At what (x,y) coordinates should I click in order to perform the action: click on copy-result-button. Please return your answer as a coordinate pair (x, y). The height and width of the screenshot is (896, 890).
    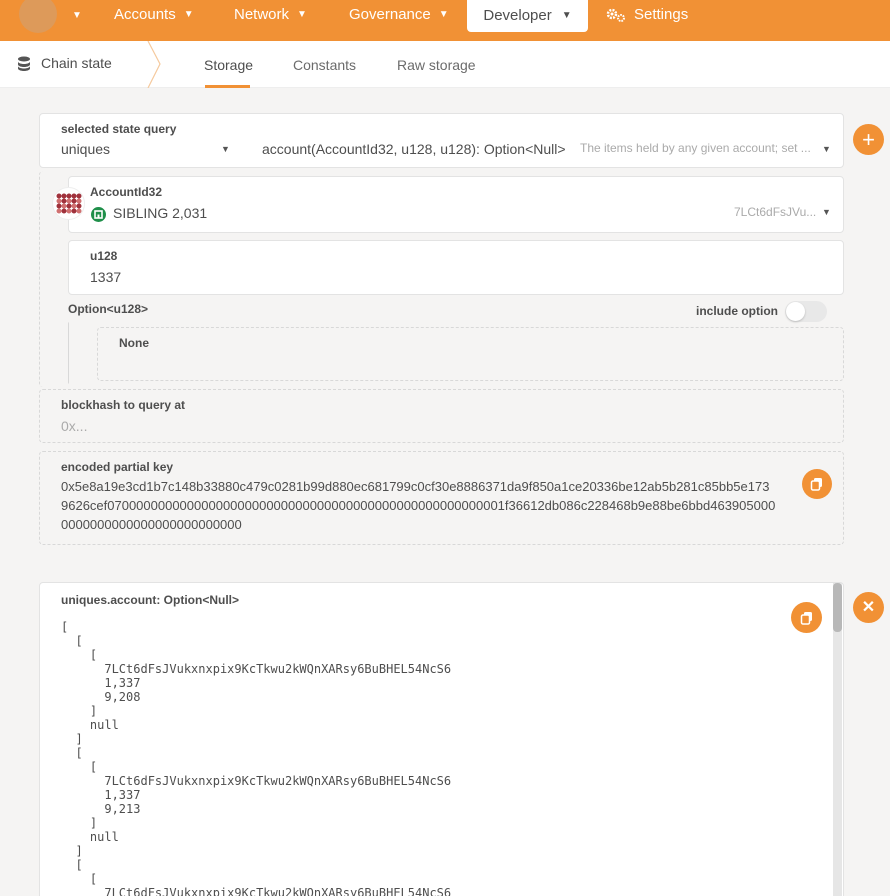
    Looking at the image, I should click on (806, 617).